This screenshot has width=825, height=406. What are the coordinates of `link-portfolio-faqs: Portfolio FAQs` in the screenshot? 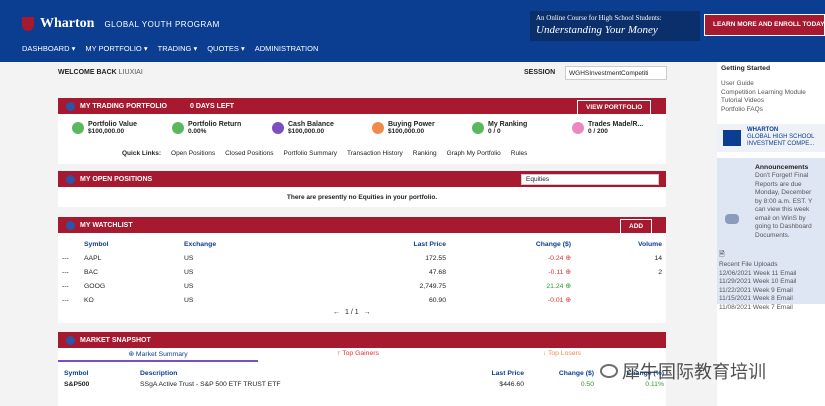 It's located at (763, 110).